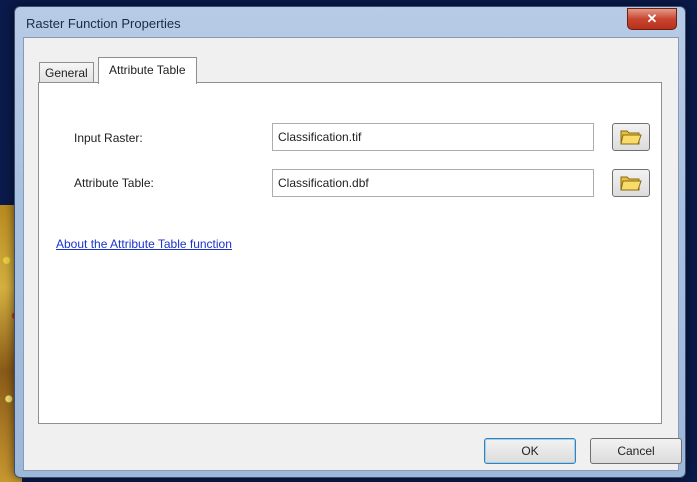 This screenshot has height=482, width=697. I want to click on attribute-table-label: Attribute Table:, so click(114, 183).